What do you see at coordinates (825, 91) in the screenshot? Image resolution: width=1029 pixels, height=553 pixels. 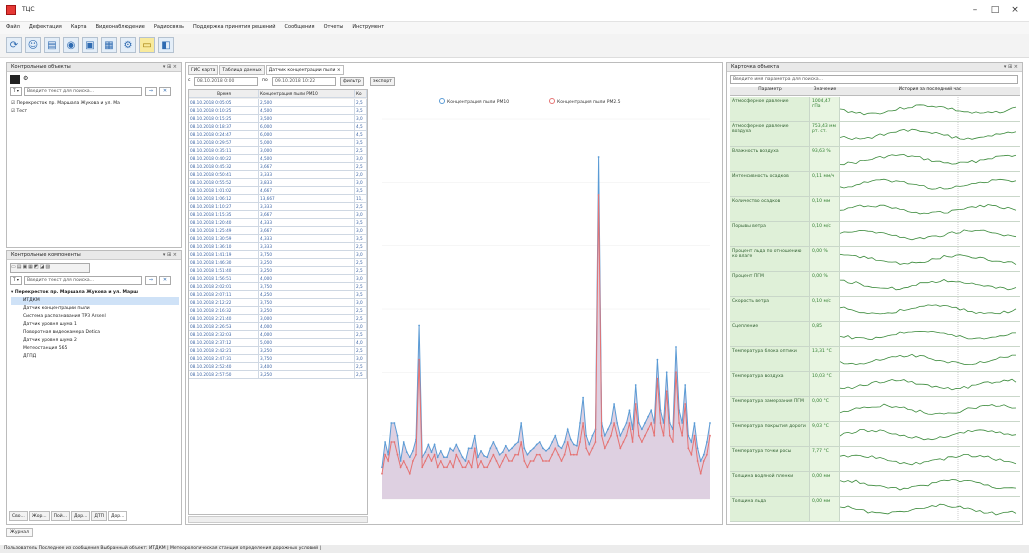 I see `col-value-header: Значение` at bounding box center [825, 91].